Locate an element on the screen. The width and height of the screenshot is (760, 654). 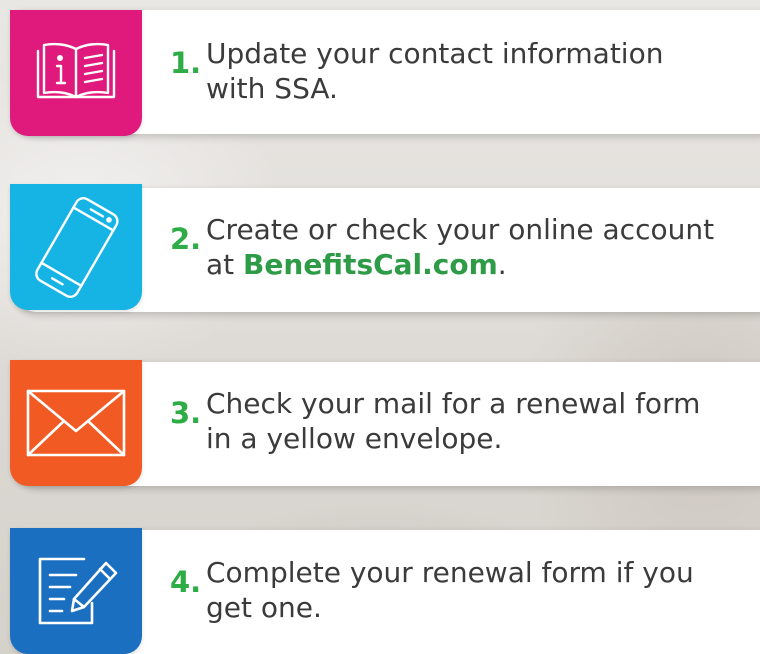
step-description-2-end: . is located at coordinates (502, 264).